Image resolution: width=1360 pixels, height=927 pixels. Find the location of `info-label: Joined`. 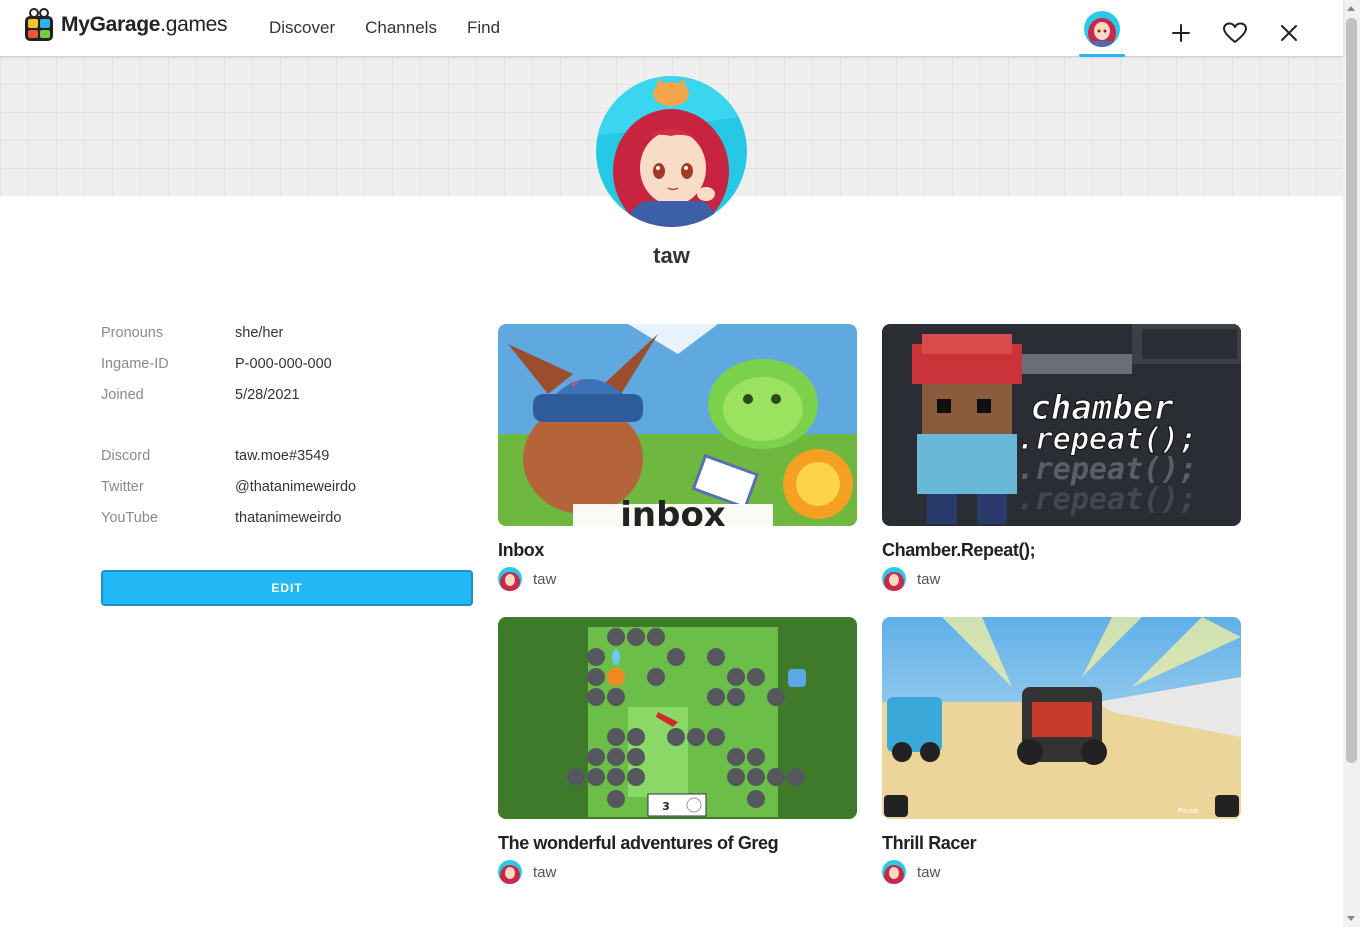

info-label: Joined is located at coordinates (122, 395).